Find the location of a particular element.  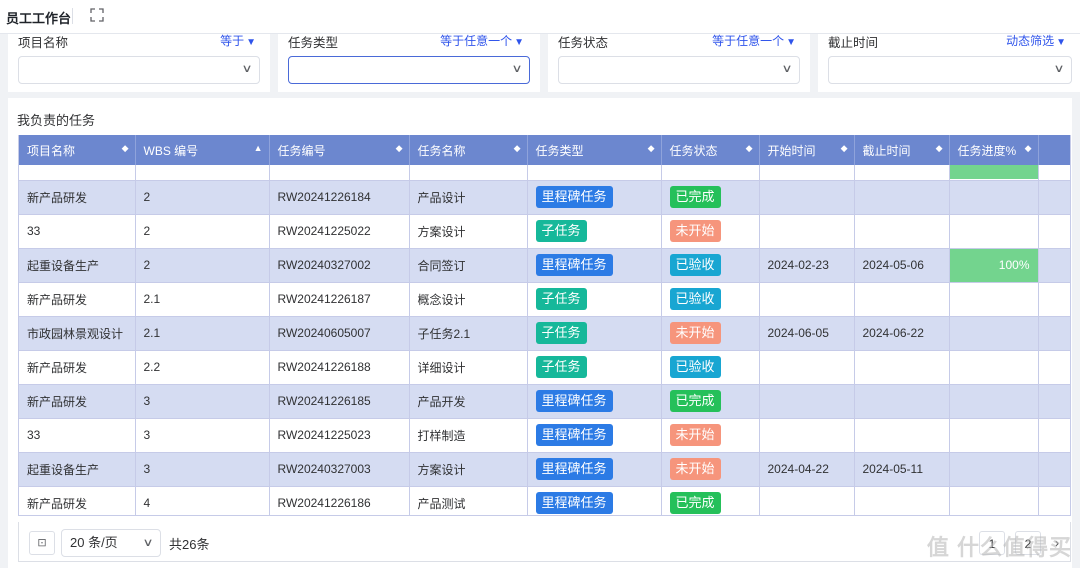

filter-task-type: 任务类型 等于任意一个 ▼ ∨ is located at coordinates (409, 63).